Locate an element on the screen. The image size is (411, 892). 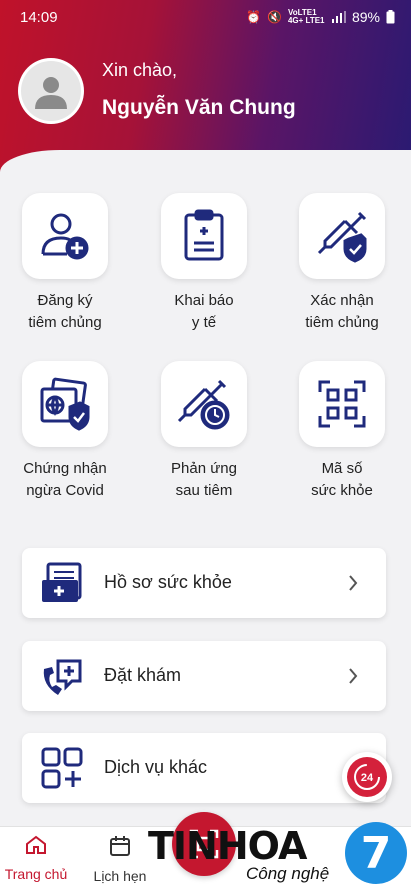
tile-label-reaction: Phản ứng sau tiêm is located at coordinates (204, 479).